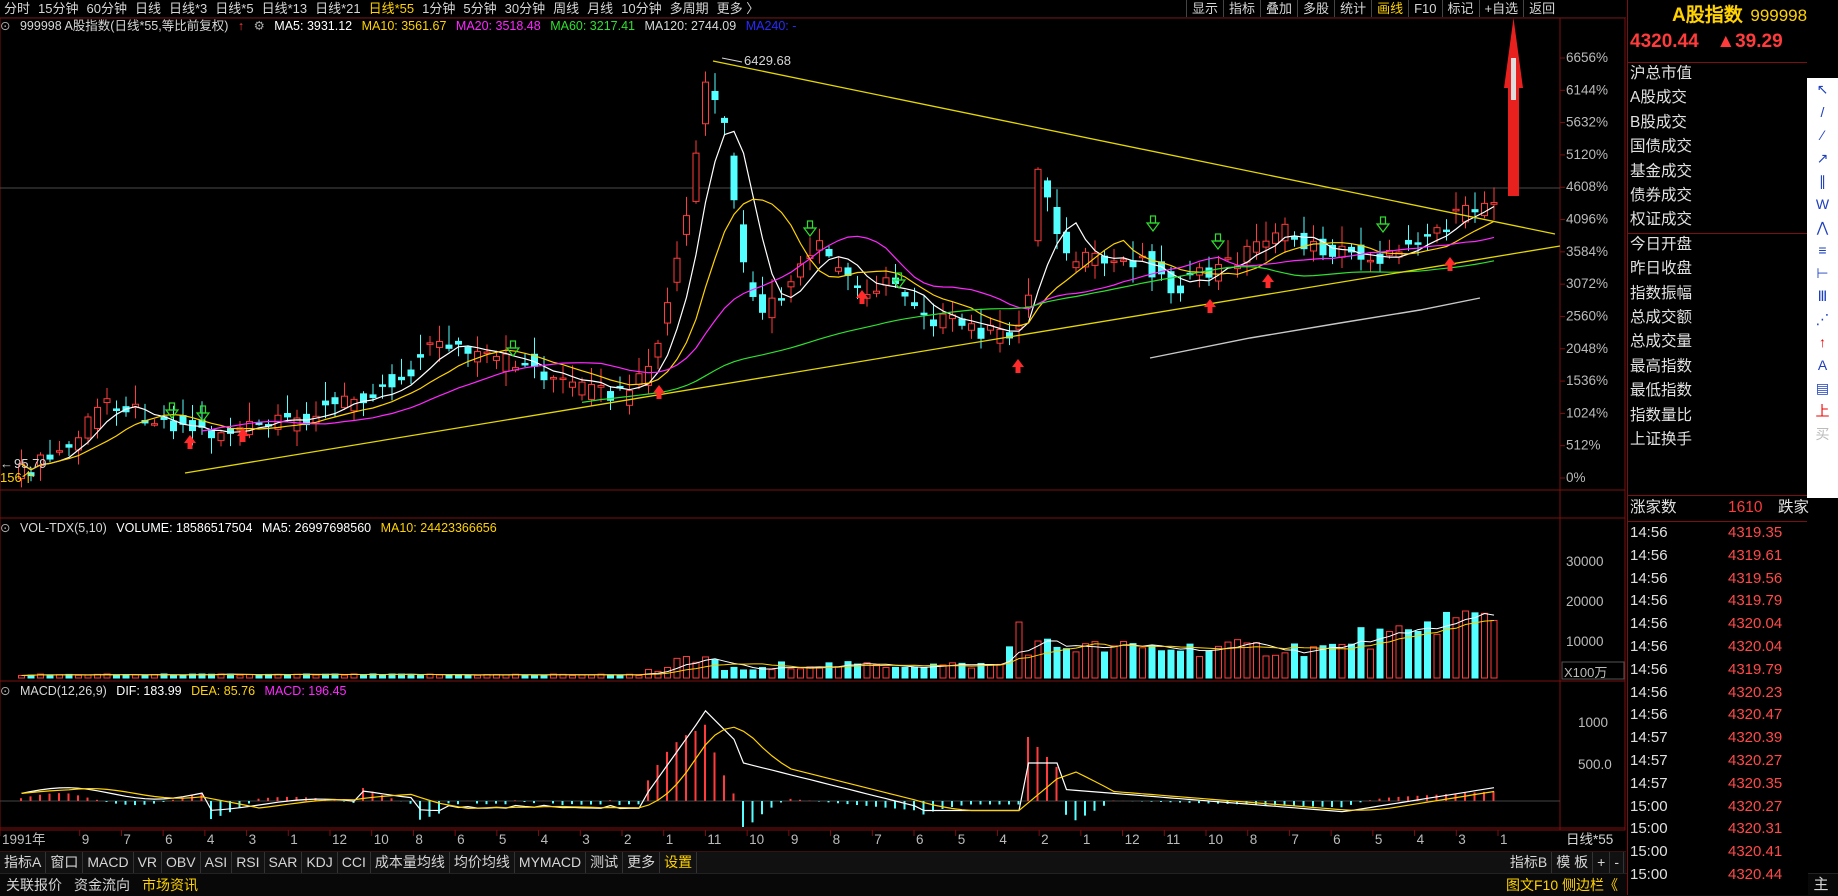 Image resolution: width=1838 pixels, height=896 pixels. What do you see at coordinates (108, 862) in the screenshot?
I see `indicator-tab: MACD` at bounding box center [108, 862].